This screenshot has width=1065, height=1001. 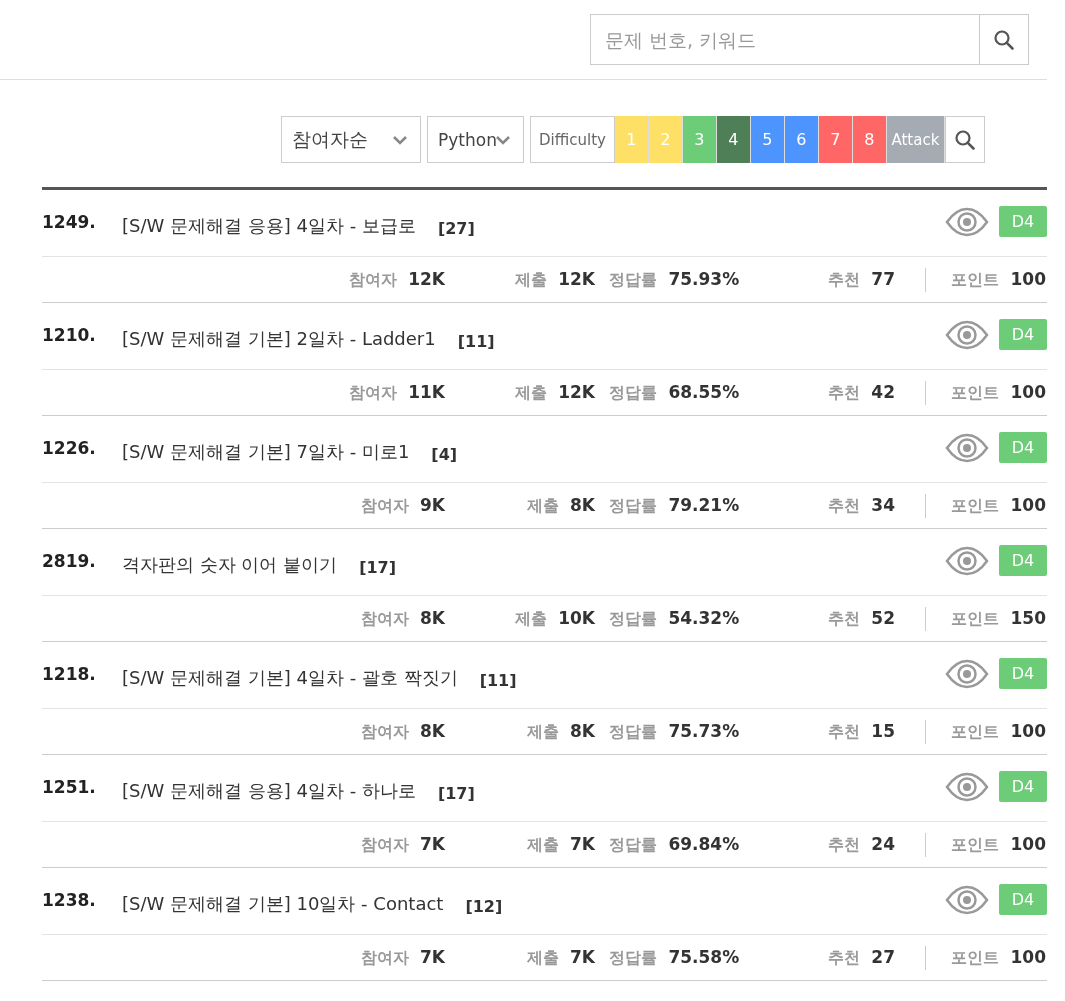 I want to click on stat-item: 추천 15, so click(x=860, y=731).